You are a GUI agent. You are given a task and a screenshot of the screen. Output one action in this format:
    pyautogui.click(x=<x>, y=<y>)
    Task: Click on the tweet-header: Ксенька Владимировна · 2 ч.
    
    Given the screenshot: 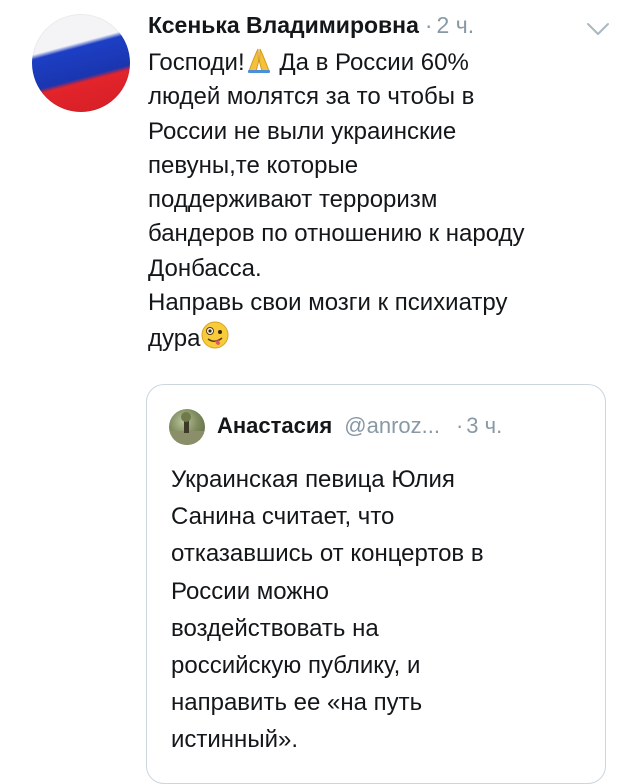 What is the action you would take?
    pyautogui.click(x=311, y=29)
    